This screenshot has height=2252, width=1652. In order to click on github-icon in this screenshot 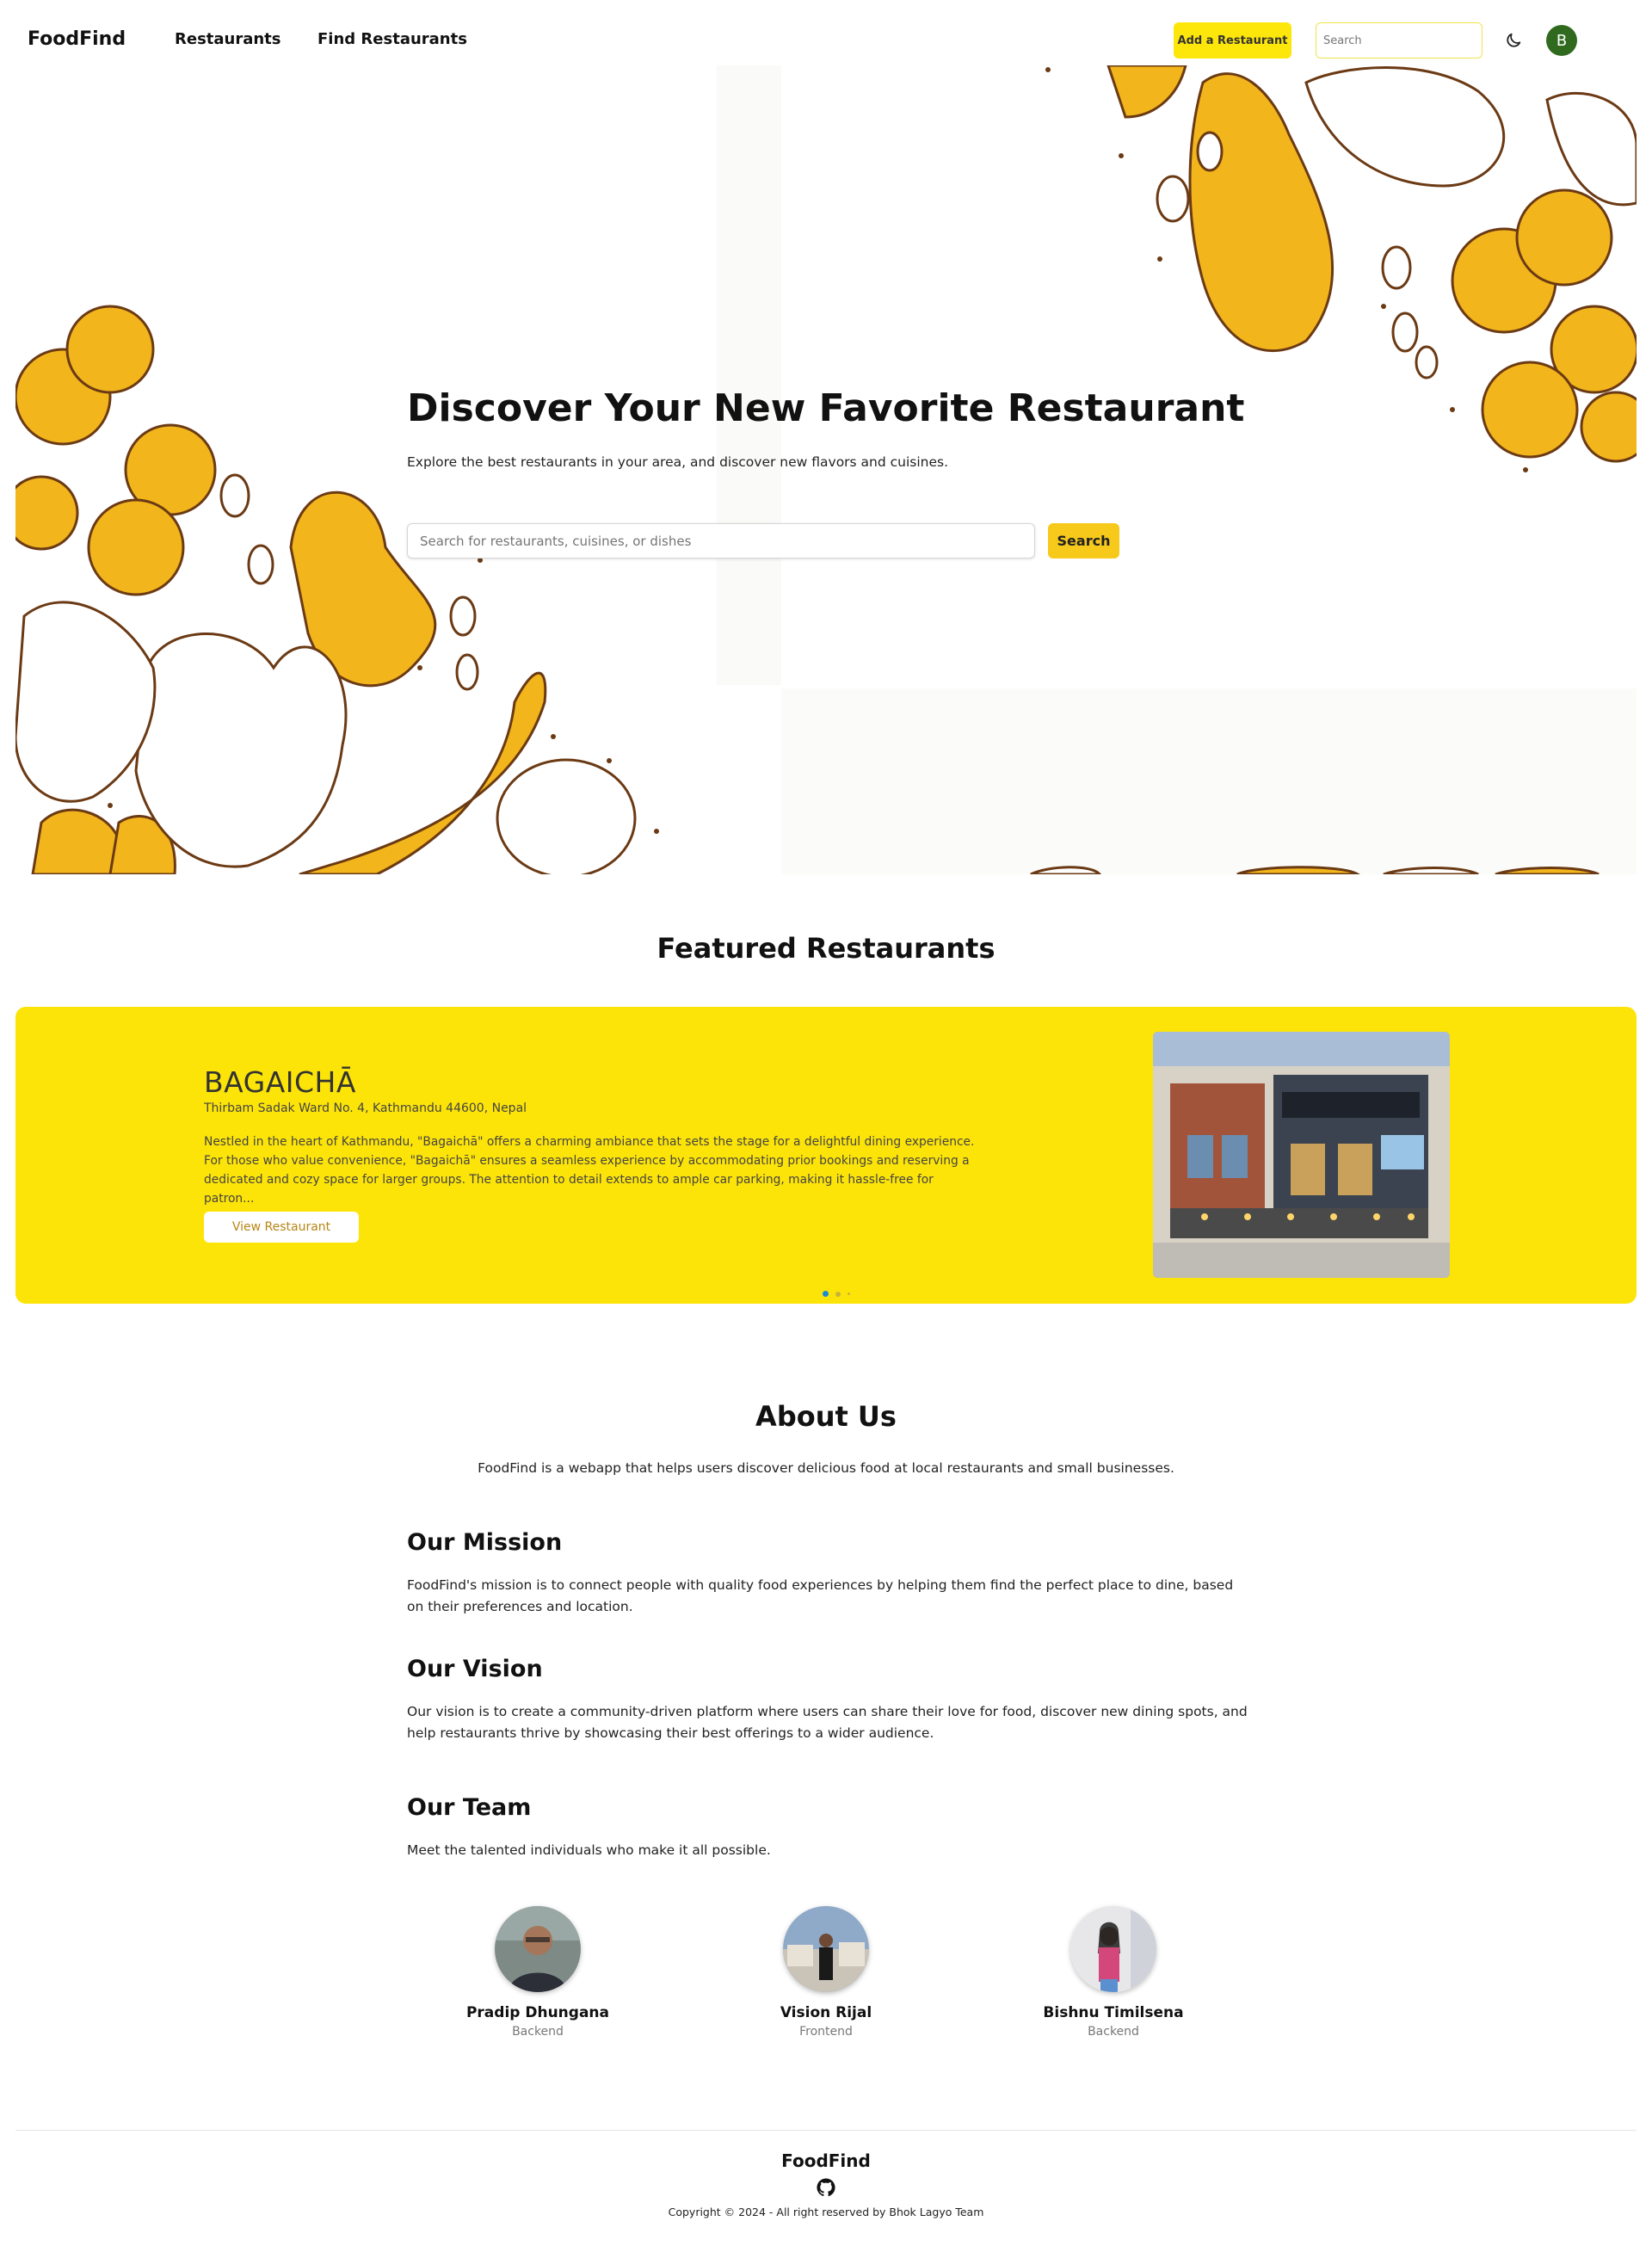, I will do `click(826, 2187)`.